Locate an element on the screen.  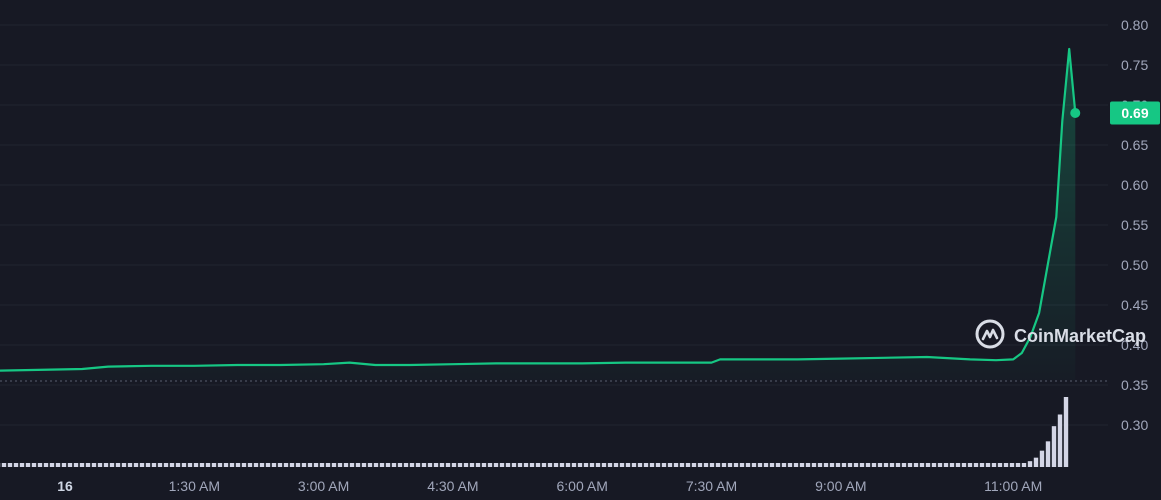
x-tick-label: 6:00 AM is located at coordinates (582, 486).